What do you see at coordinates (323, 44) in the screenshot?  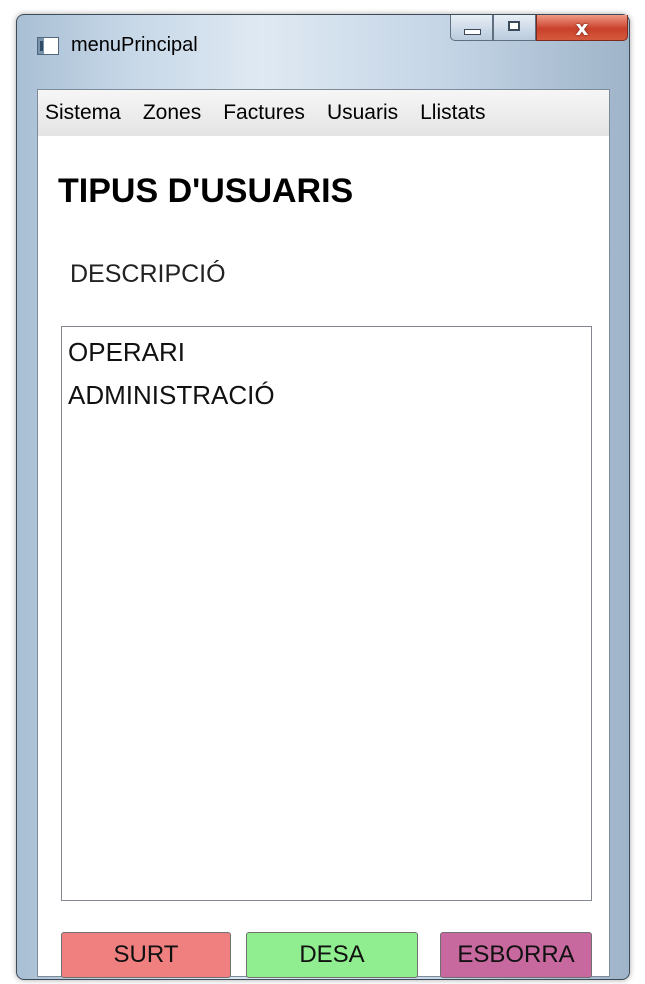 I see `title-bar: menuPrincipal x` at bounding box center [323, 44].